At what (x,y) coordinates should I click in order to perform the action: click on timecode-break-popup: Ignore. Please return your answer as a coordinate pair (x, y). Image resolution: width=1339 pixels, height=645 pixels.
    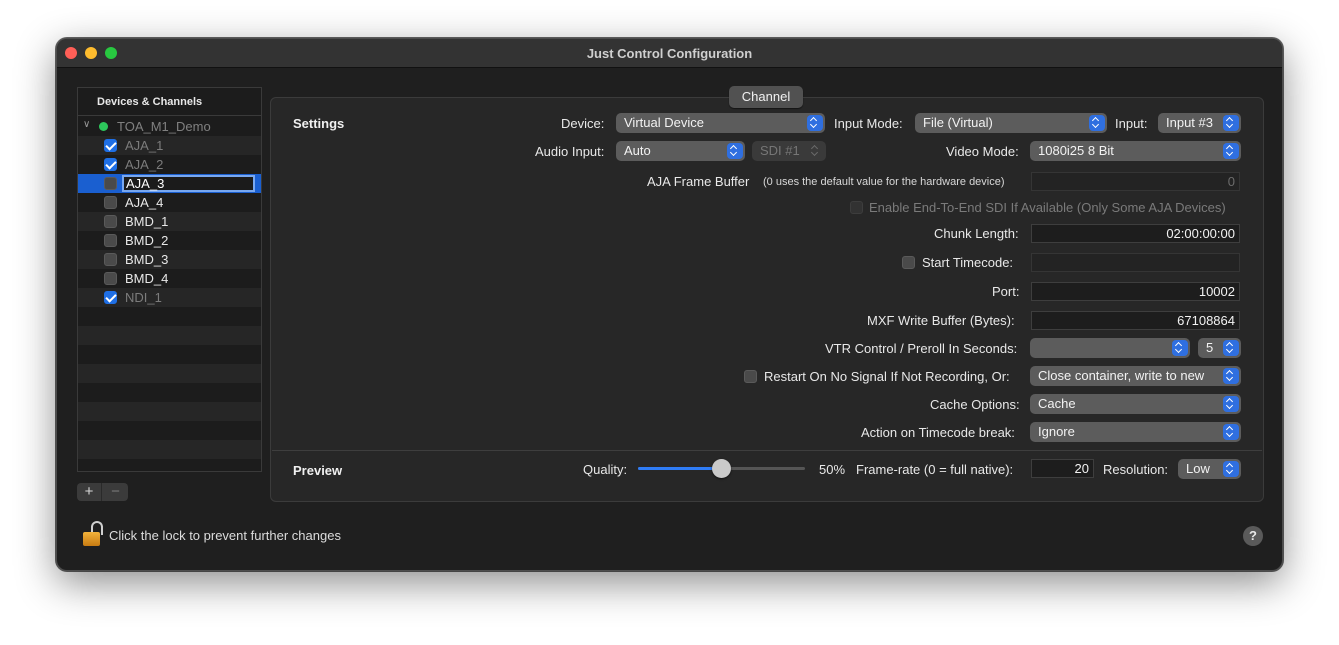
    Looking at the image, I should click on (1135, 432).